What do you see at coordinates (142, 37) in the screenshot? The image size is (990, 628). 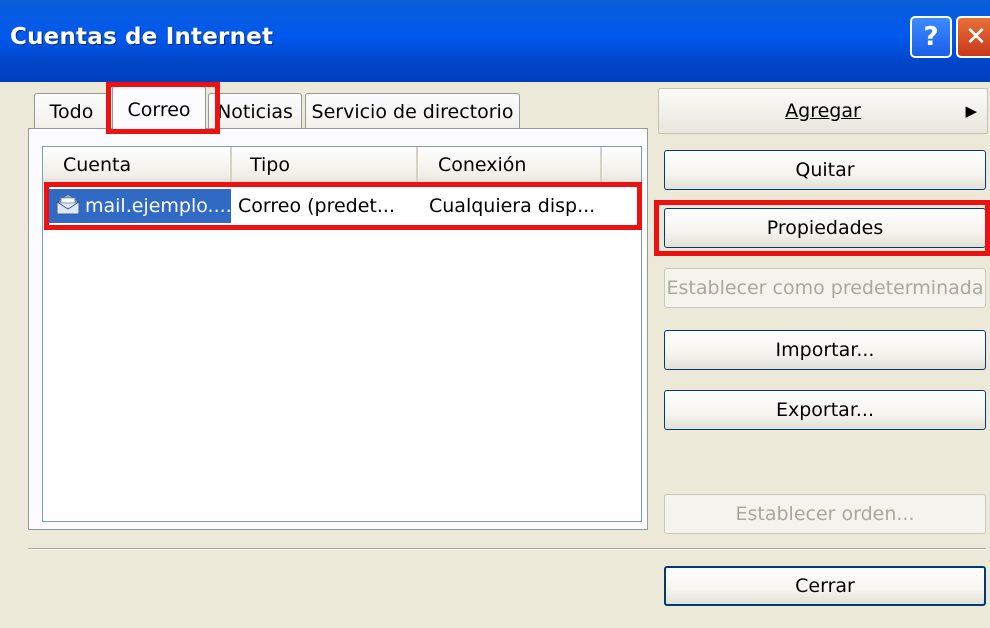 I see `window-title: Cuentas de Internet` at bounding box center [142, 37].